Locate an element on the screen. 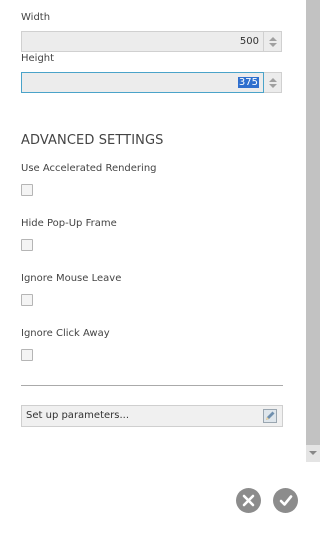 The height and width of the screenshot is (534, 321). width-spinner: 500 is located at coordinates (151, 41).